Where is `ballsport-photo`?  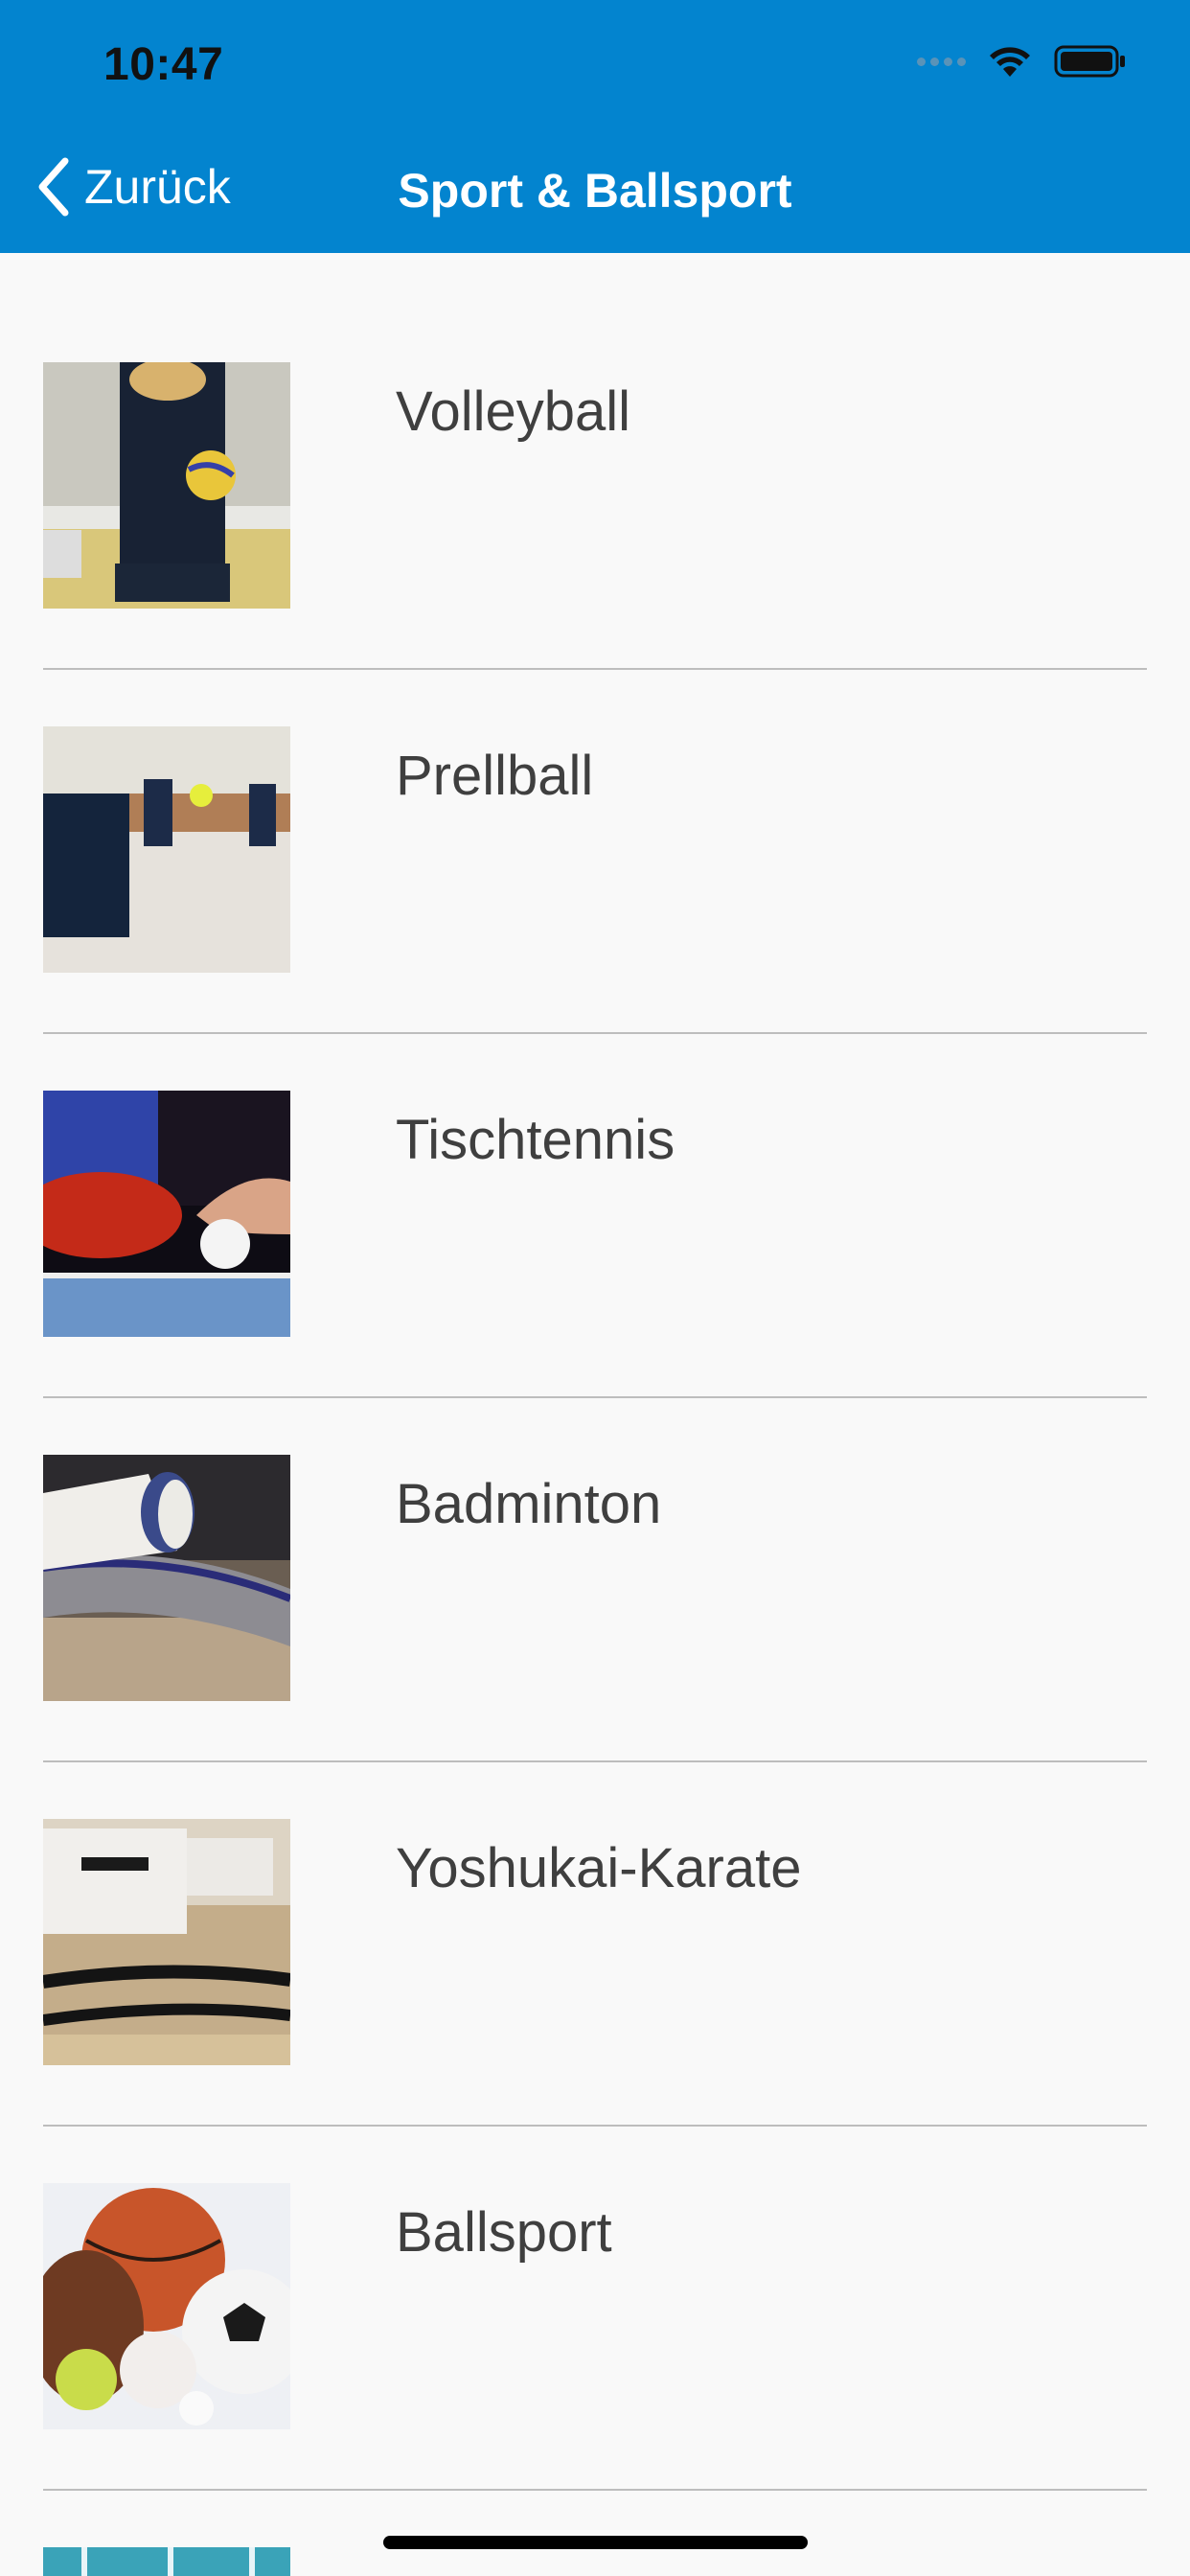 ballsport-photo is located at coordinates (167, 2306).